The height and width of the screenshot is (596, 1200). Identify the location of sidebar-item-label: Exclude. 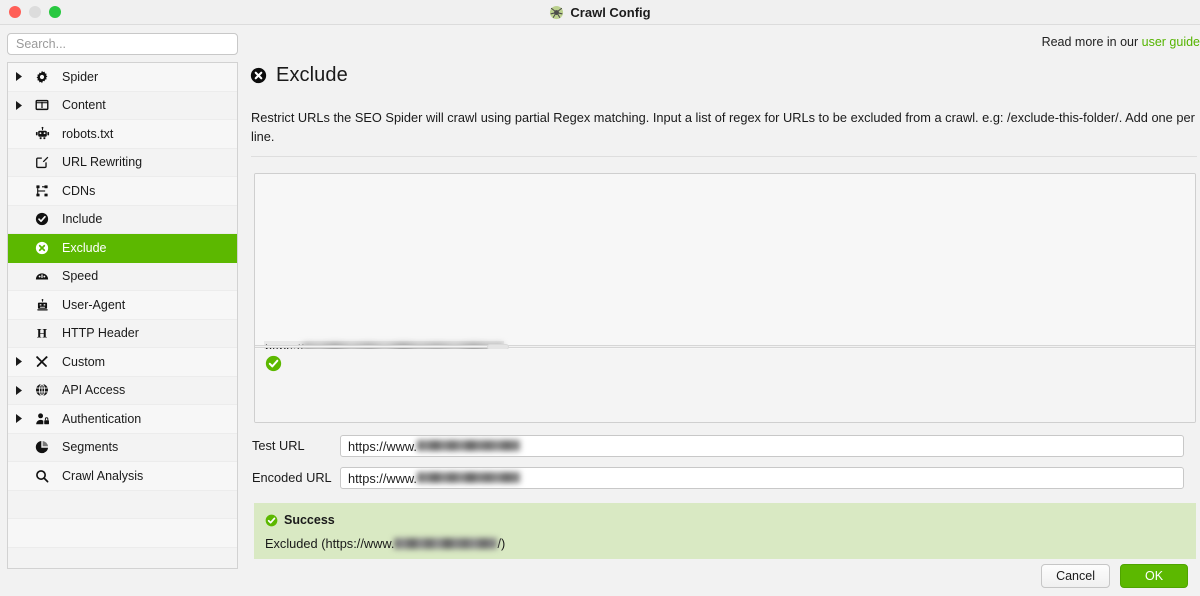
(84, 247).